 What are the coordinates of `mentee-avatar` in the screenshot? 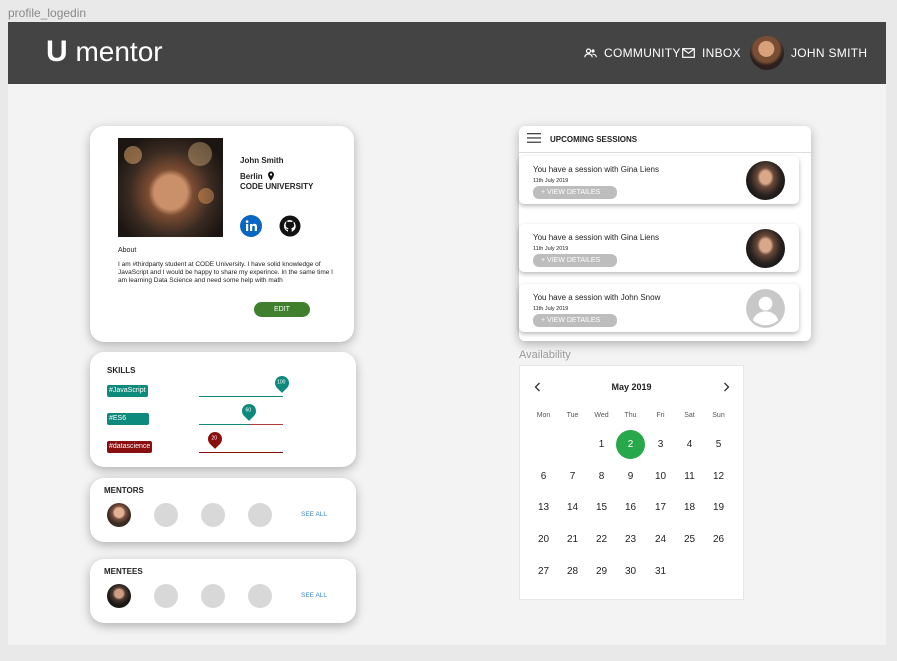 It's located at (119, 596).